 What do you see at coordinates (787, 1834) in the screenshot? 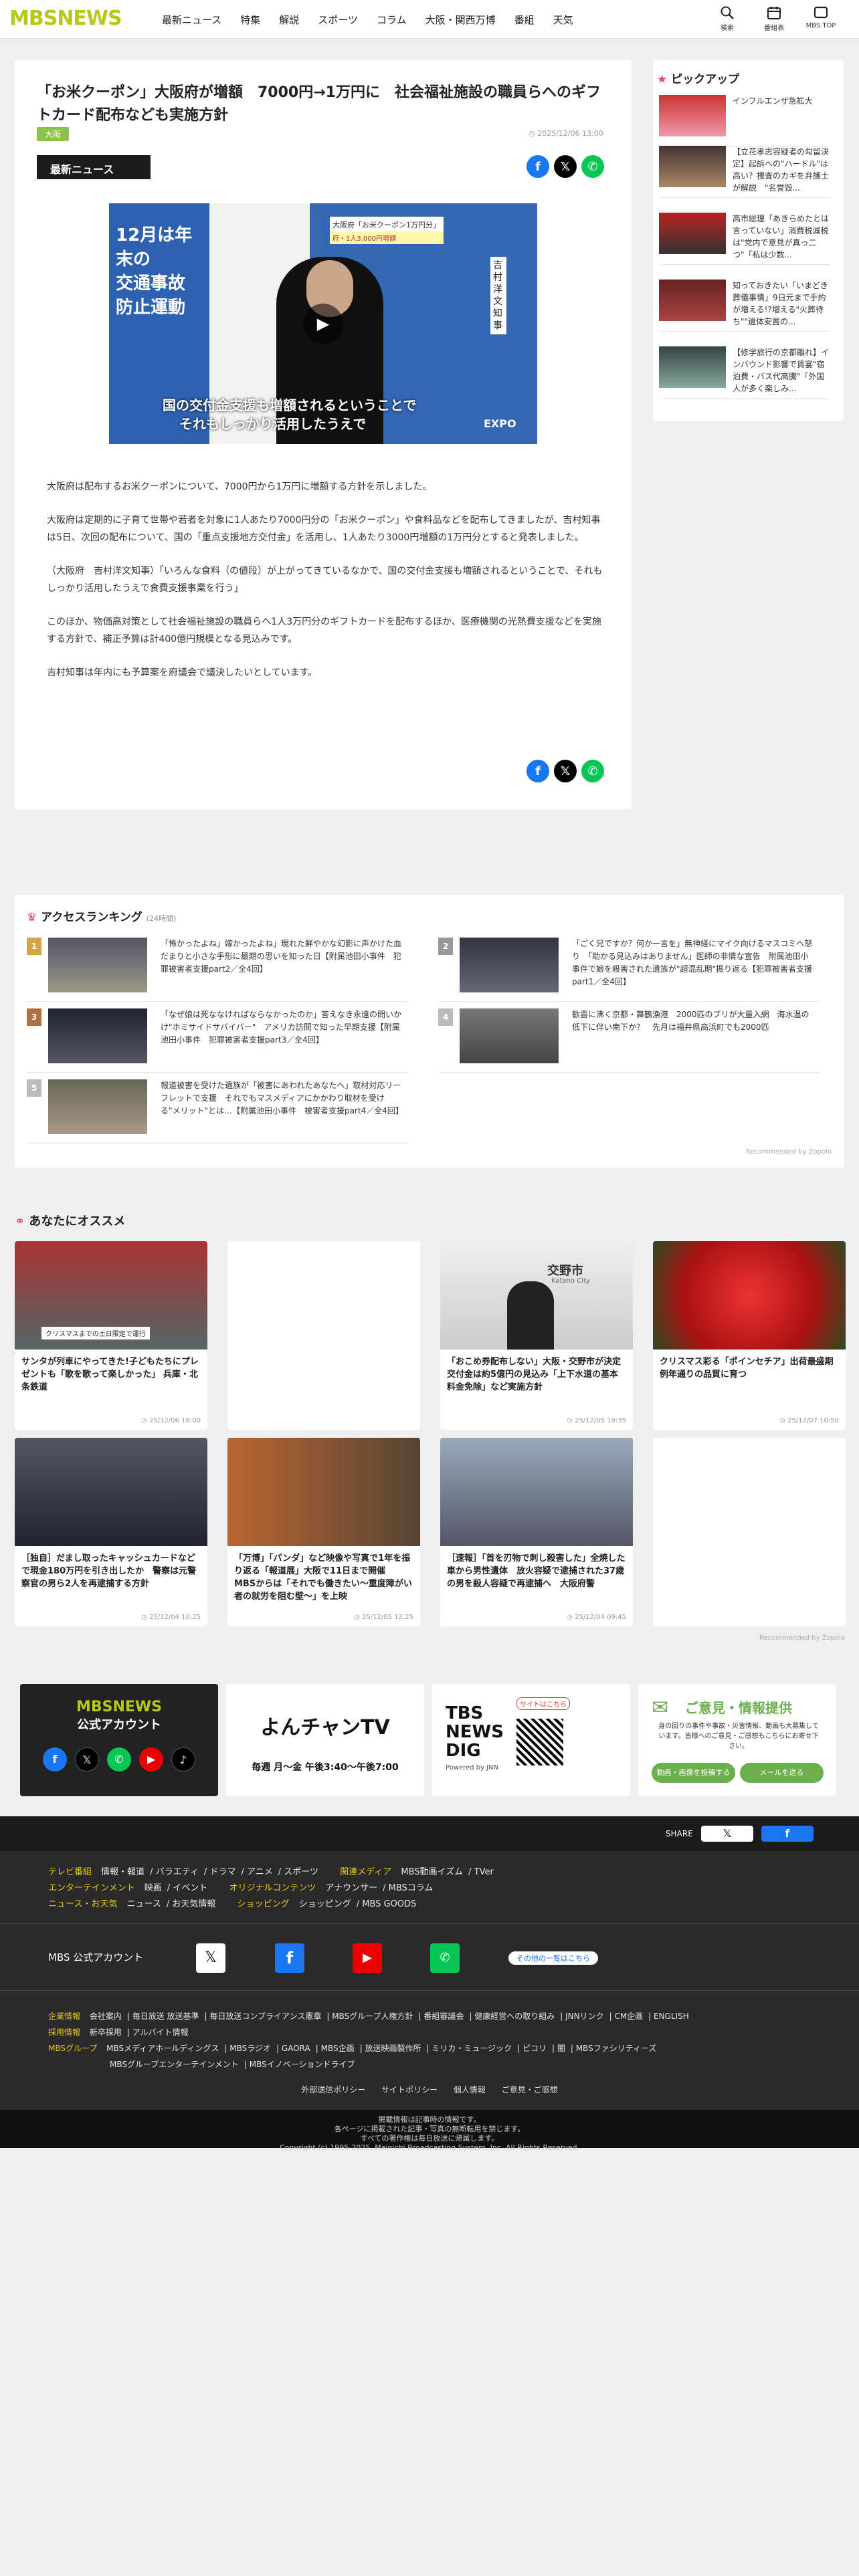
I see `footer-facebook-share-icon: f` at bounding box center [787, 1834].